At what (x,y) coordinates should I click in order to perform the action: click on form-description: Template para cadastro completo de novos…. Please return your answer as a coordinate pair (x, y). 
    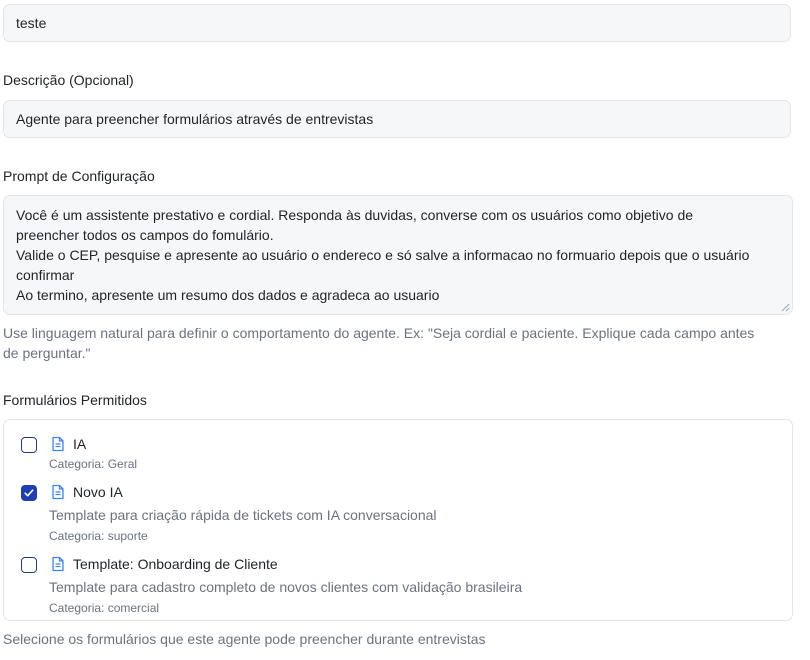
    Looking at the image, I should click on (286, 587).